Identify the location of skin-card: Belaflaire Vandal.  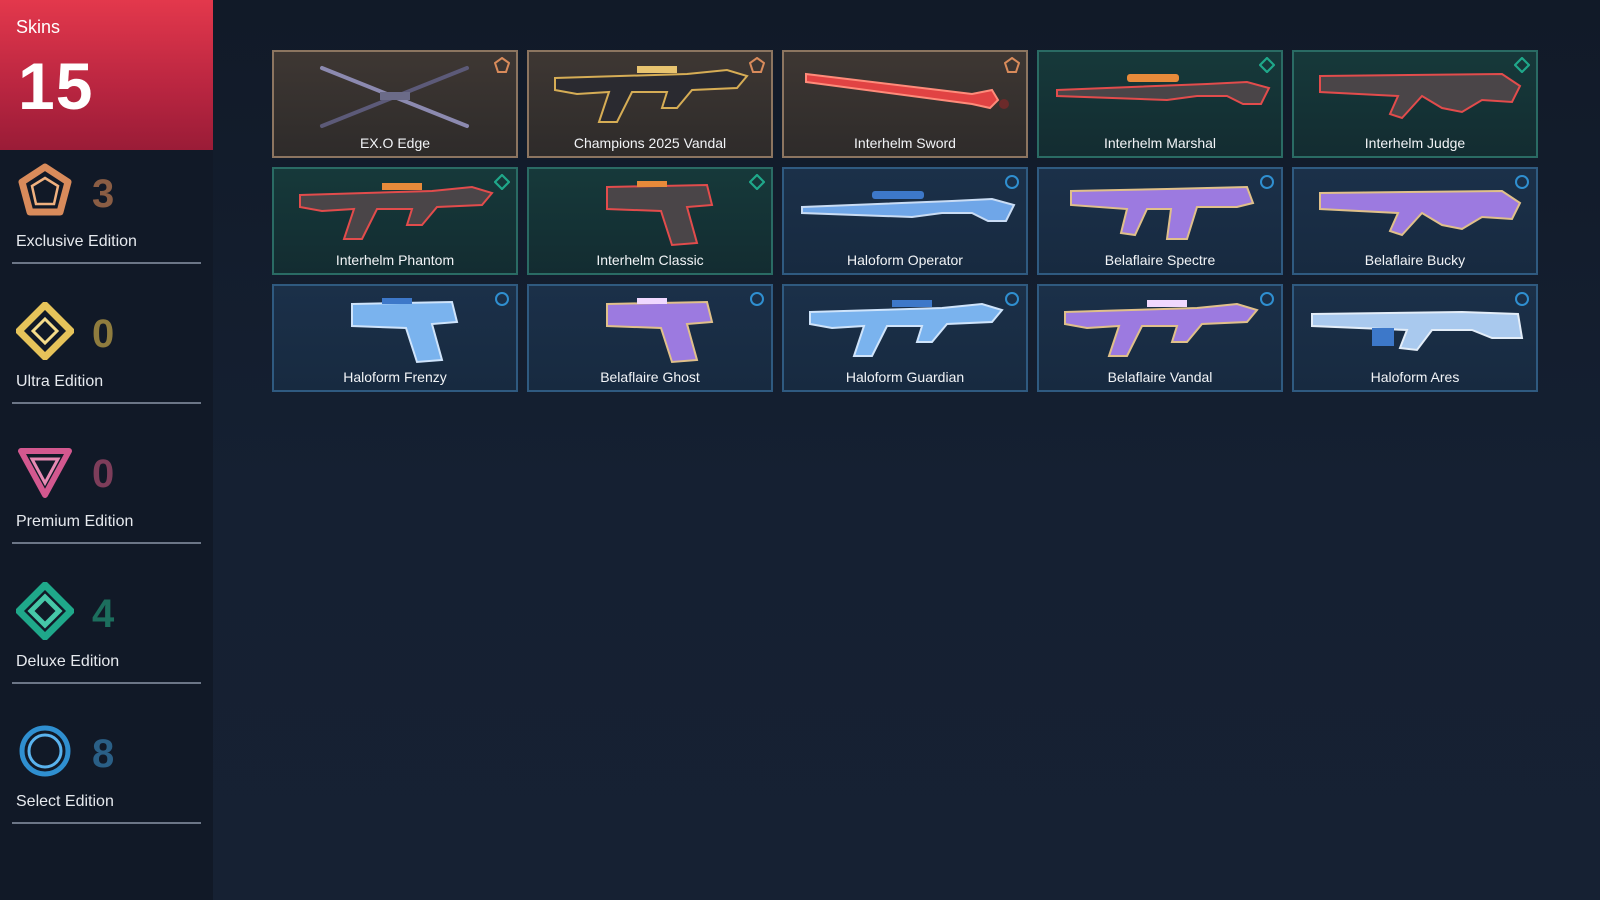
(1160, 338).